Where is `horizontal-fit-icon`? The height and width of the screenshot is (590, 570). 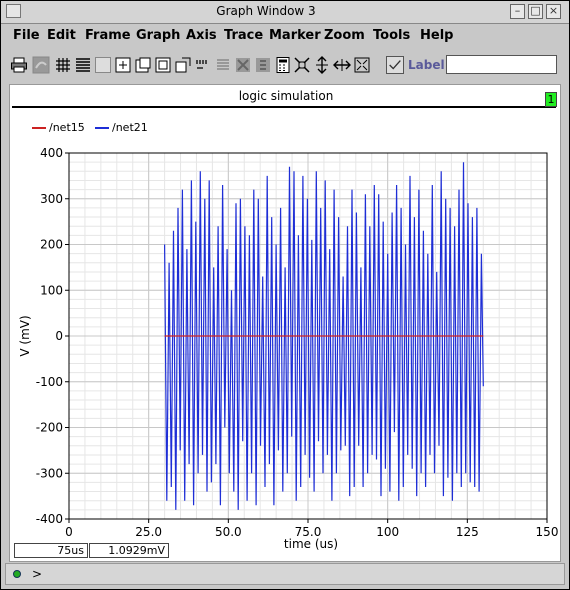
horizontal-fit-icon is located at coordinates (342, 65).